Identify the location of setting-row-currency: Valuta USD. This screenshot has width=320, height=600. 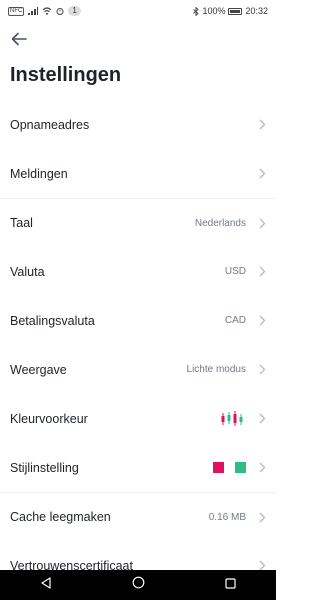
(138, 271).